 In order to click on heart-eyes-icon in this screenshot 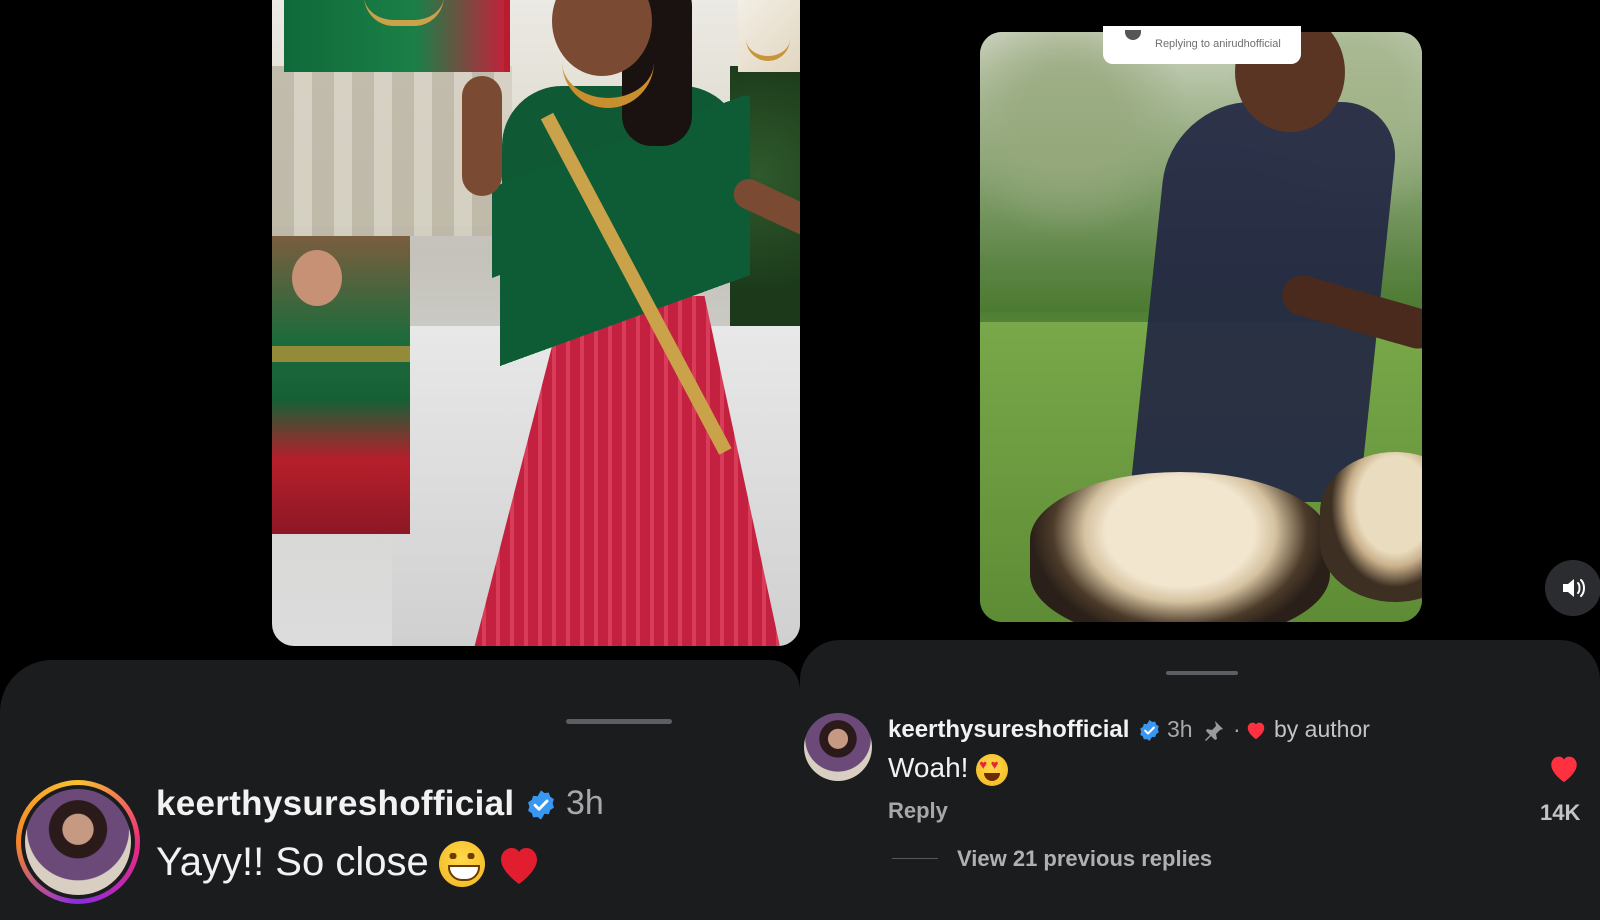, I will do `click(992, 769)`.